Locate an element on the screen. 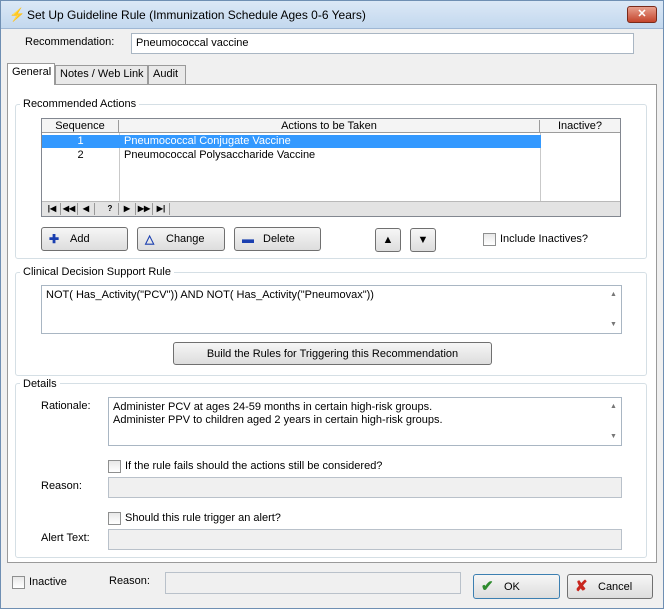 The image size is (664, 609). move-up-button: ▲ is located at coordinates (388, 240).